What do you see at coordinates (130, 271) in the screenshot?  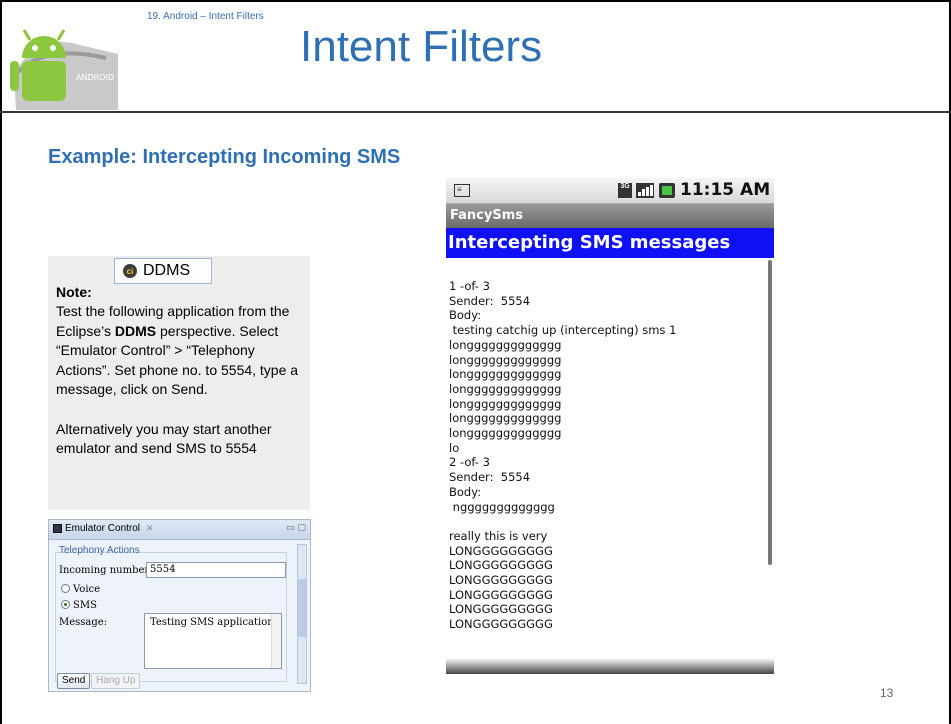 I see `ddms-icon: ci` at bounding box center [130, 271].